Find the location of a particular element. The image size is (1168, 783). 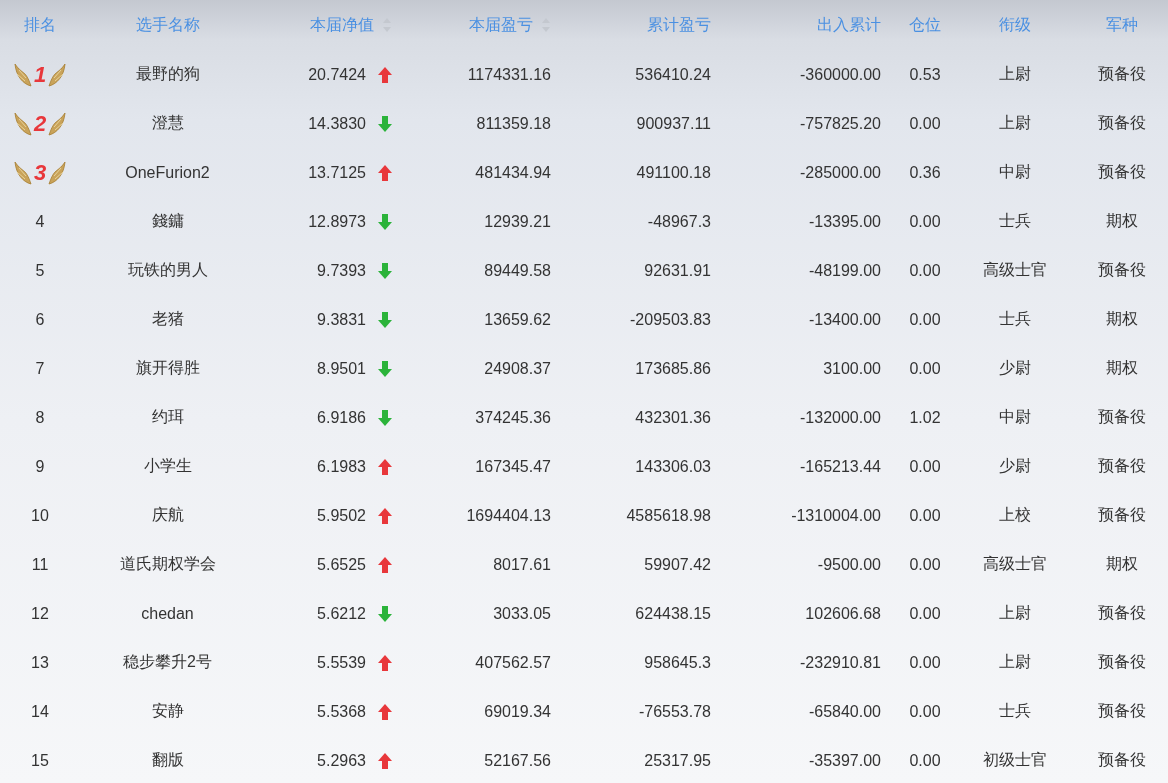

player-name: OneFurion2 is located at coordinates (167, 172).